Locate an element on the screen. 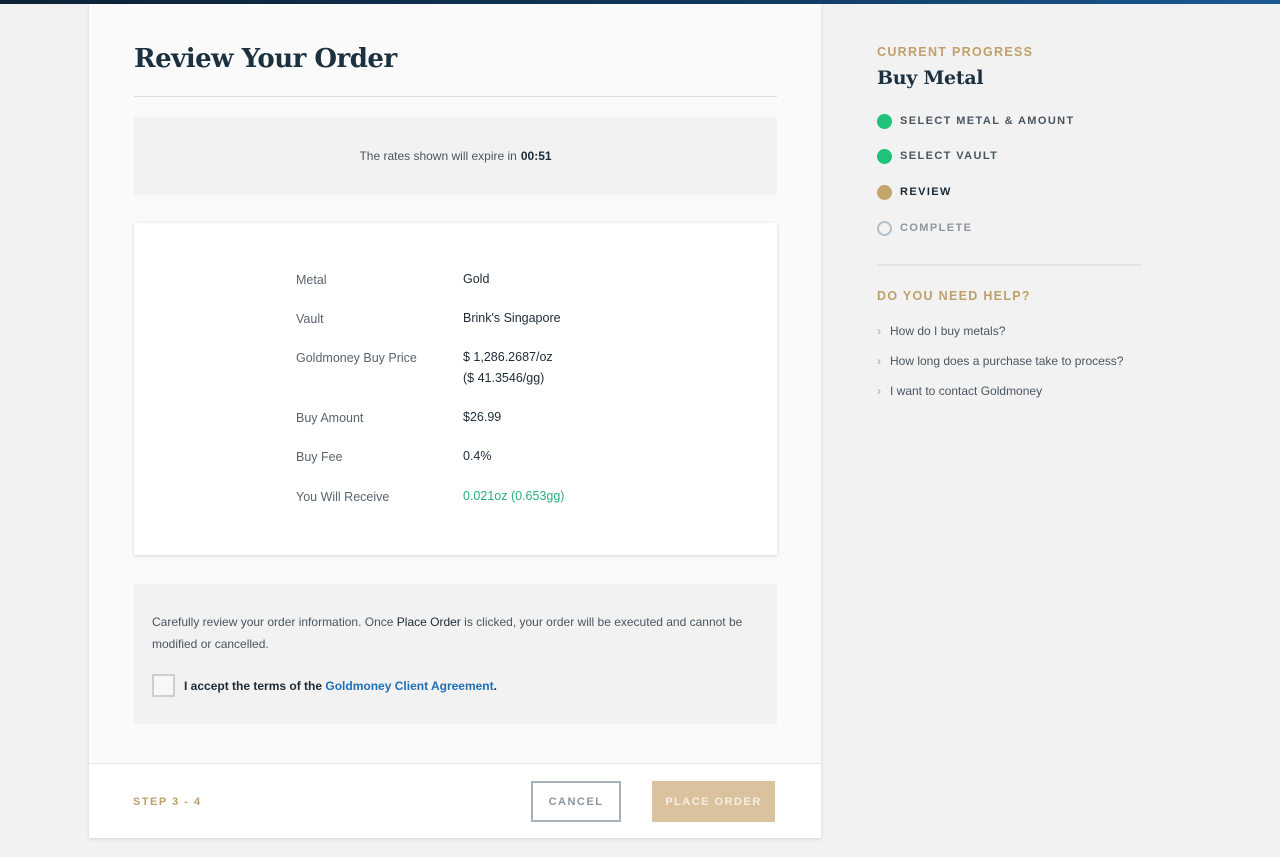  detail-label: You Will Receive is located at coordinates (343, 497).